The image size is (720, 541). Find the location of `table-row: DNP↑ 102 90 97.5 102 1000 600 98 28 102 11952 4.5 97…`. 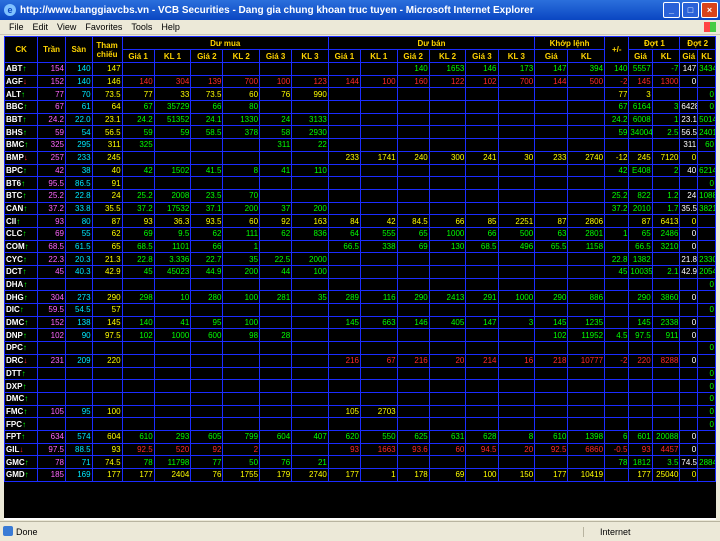

table-row: DNP↑ 102 90 97.5 102 1000 600 98 28 102 11952 4.5 97… is located at coordinates (360, 335).